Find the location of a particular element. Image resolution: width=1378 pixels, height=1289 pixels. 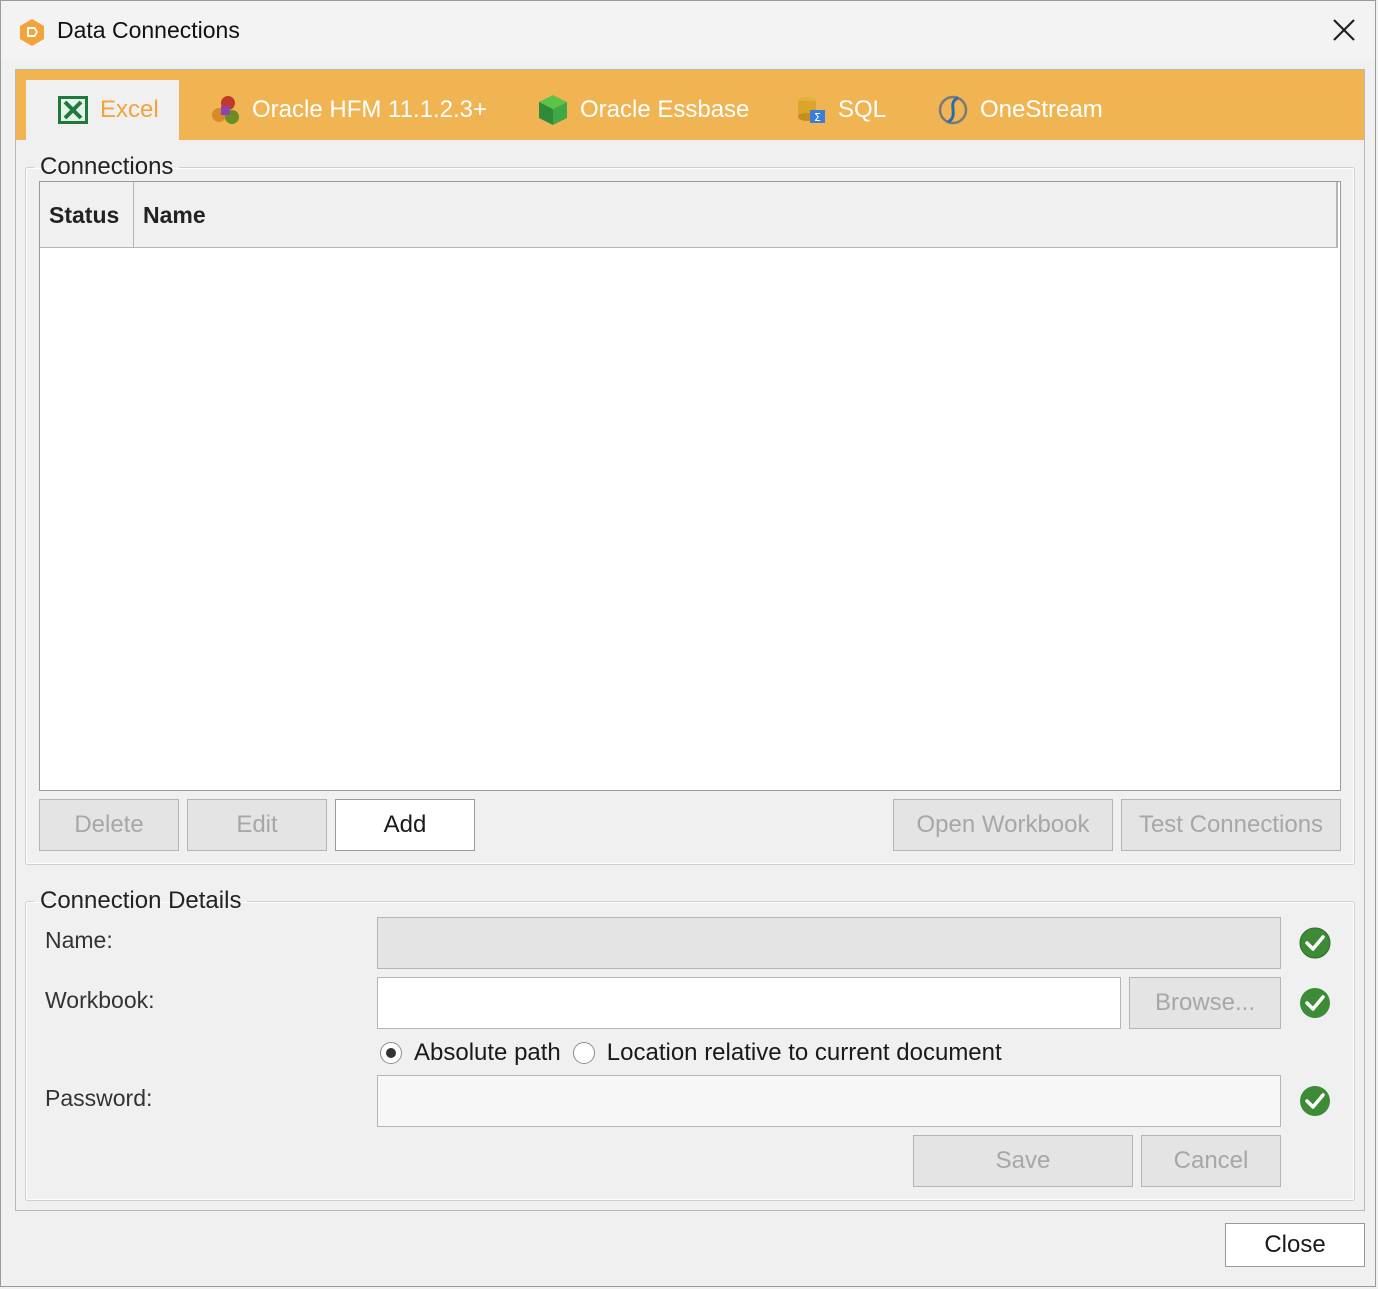

cancel-button: Cancel is located at coordinates (1211, 1161).